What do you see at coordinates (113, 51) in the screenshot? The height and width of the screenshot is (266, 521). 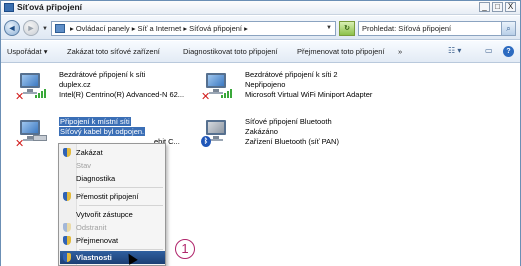 I see `disable-device-button: Zakázat toto síťové zařízení` at bounding box center [113, 51].